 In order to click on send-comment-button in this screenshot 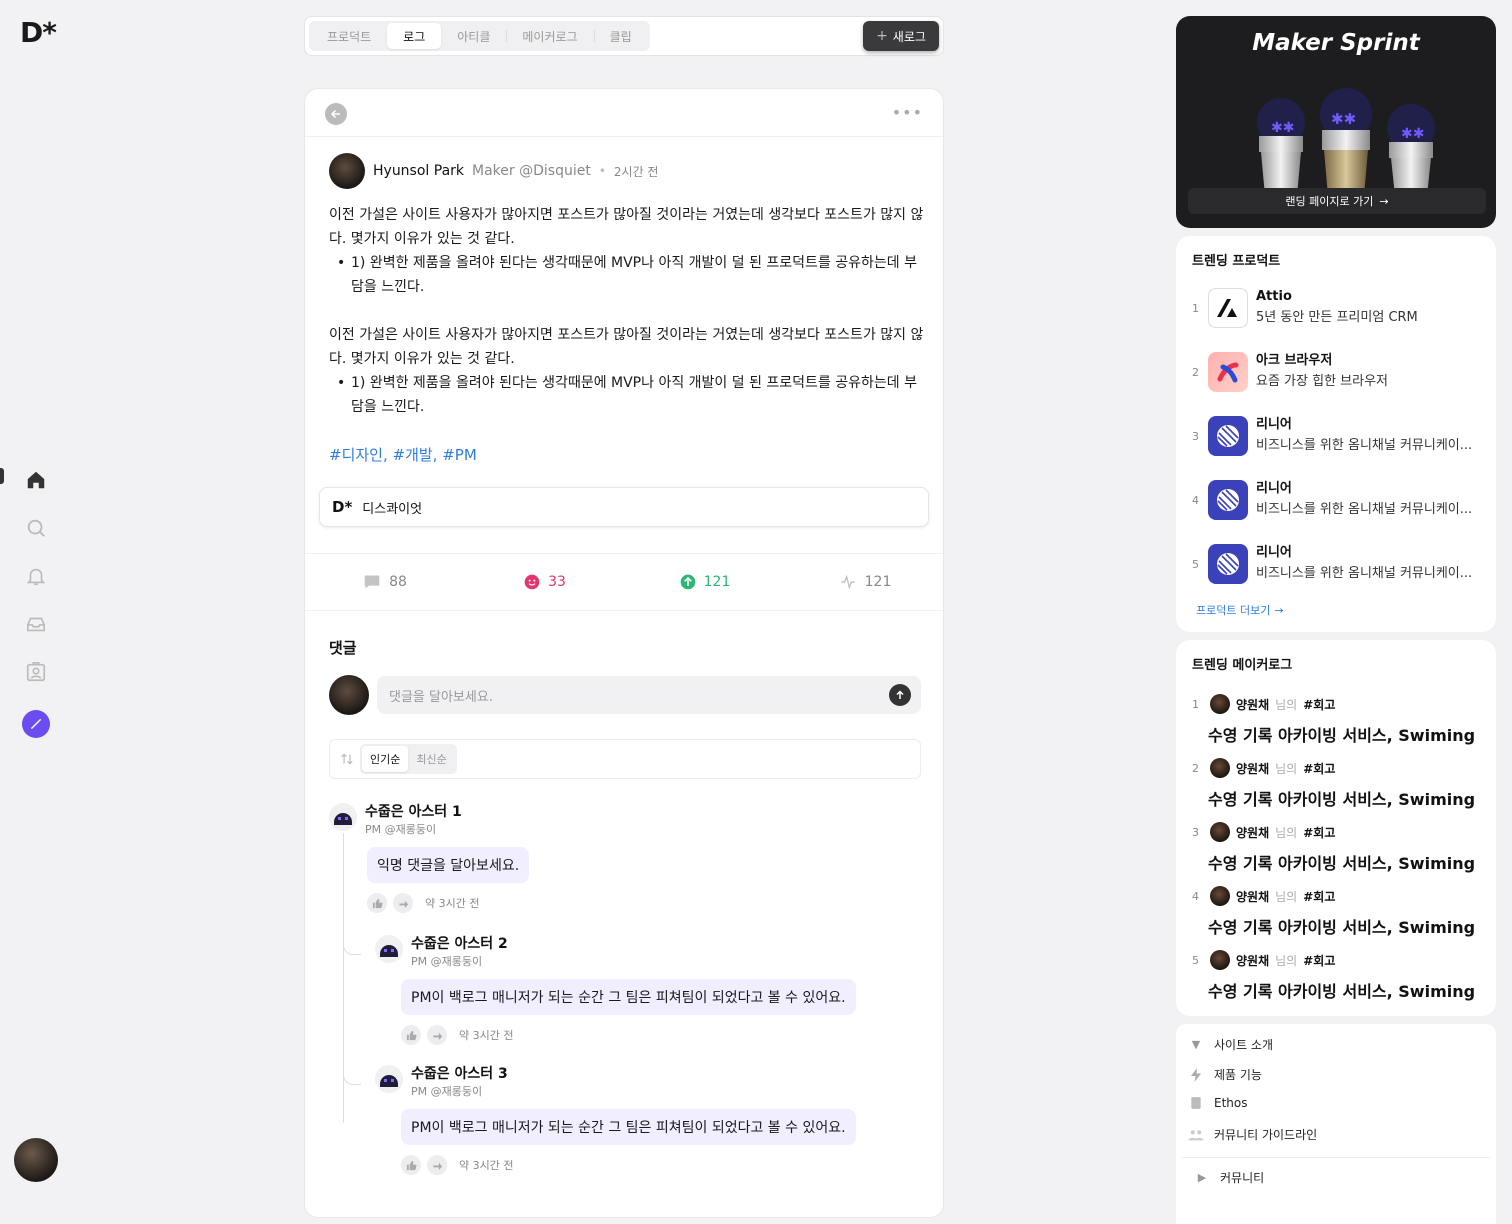, I will do `click(900, 695)`.